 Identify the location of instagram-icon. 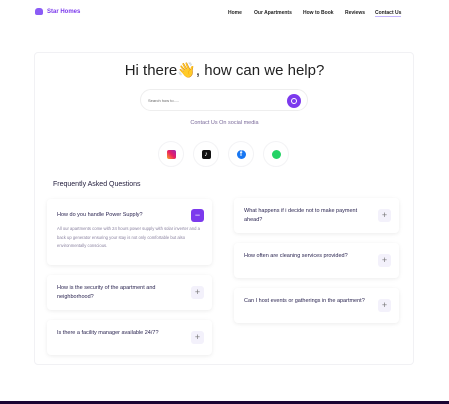
(171, 154).